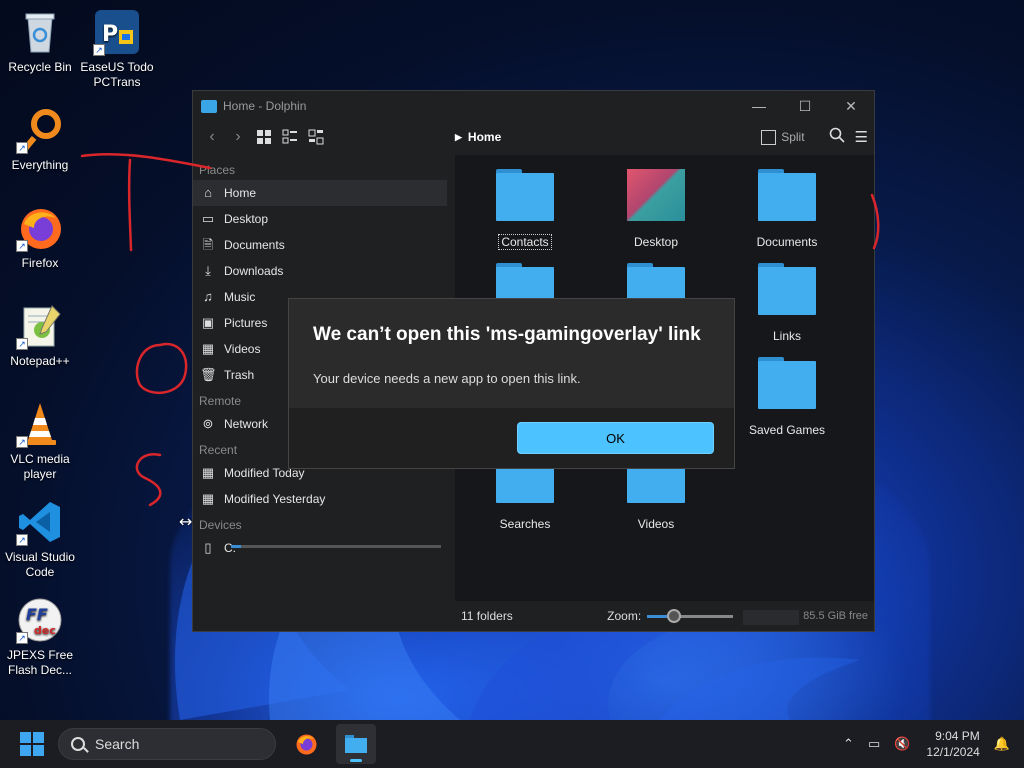 The height and width of the screenshot is (768, 1024). What do you see at coordinates (851, 106) in the screenshot?
I see `close-button: ✕` at bounding box center [851, 106].